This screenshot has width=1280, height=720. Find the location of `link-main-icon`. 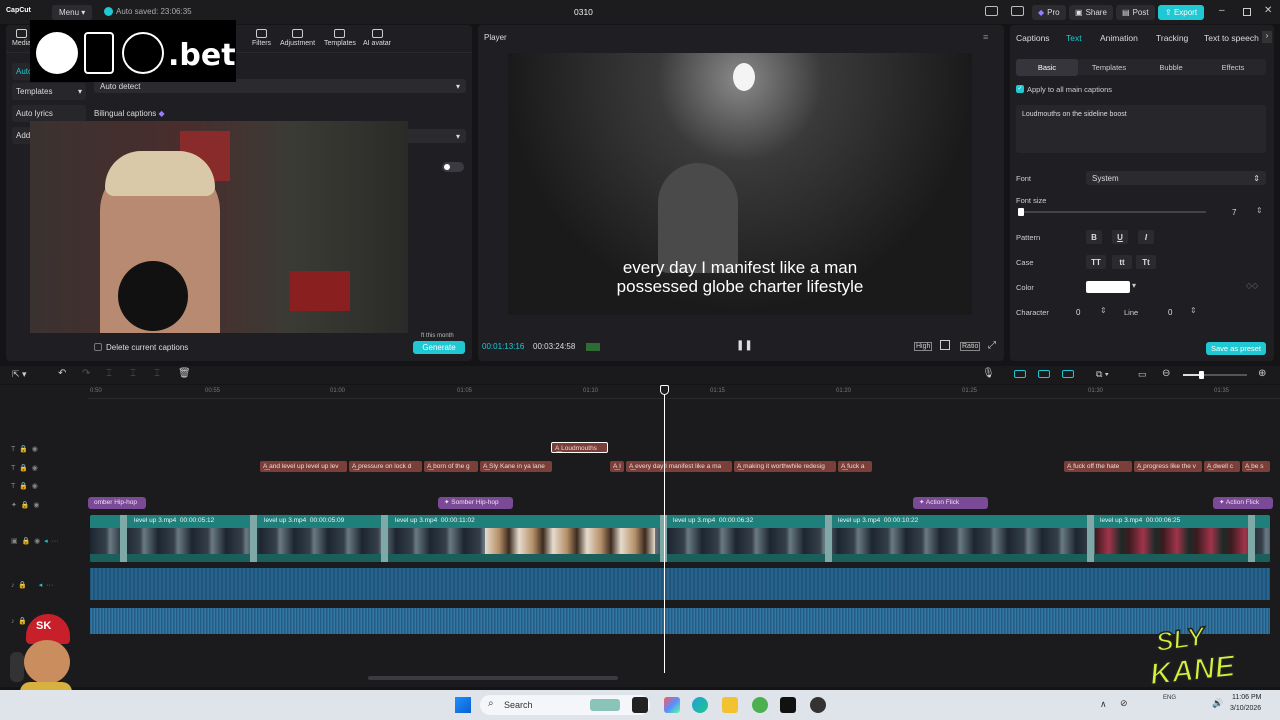

link-main-icon is located at coordinates (1020, 374).